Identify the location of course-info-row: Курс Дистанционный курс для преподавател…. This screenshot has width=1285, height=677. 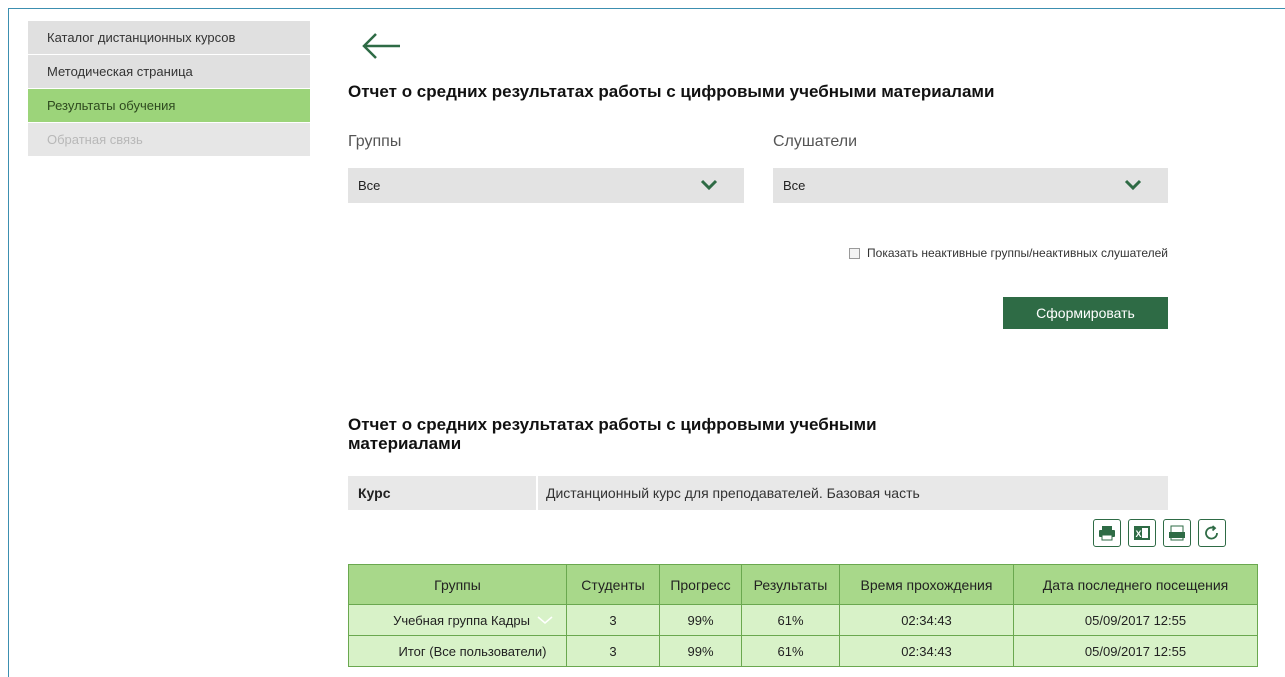
(758, 493).